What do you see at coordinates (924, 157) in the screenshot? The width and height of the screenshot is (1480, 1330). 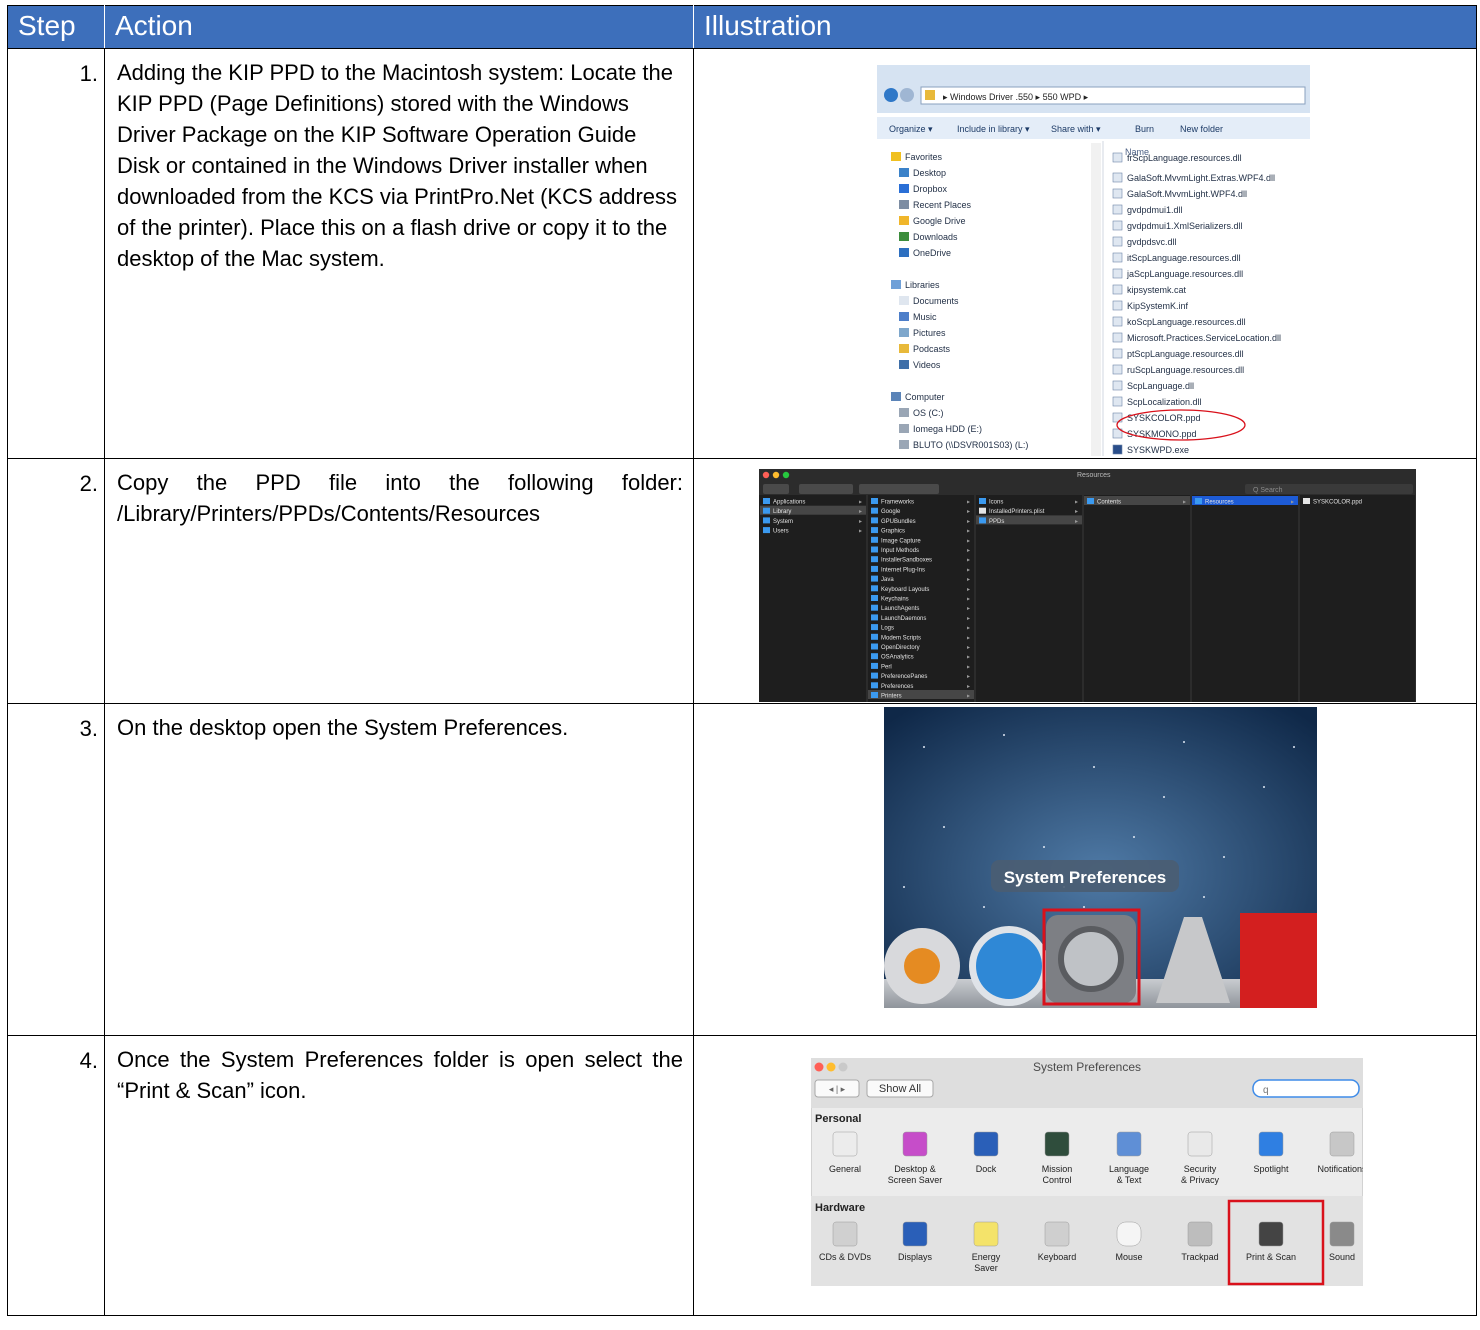 I see `nav-item: Favorites` at bounding box center [924, 157].